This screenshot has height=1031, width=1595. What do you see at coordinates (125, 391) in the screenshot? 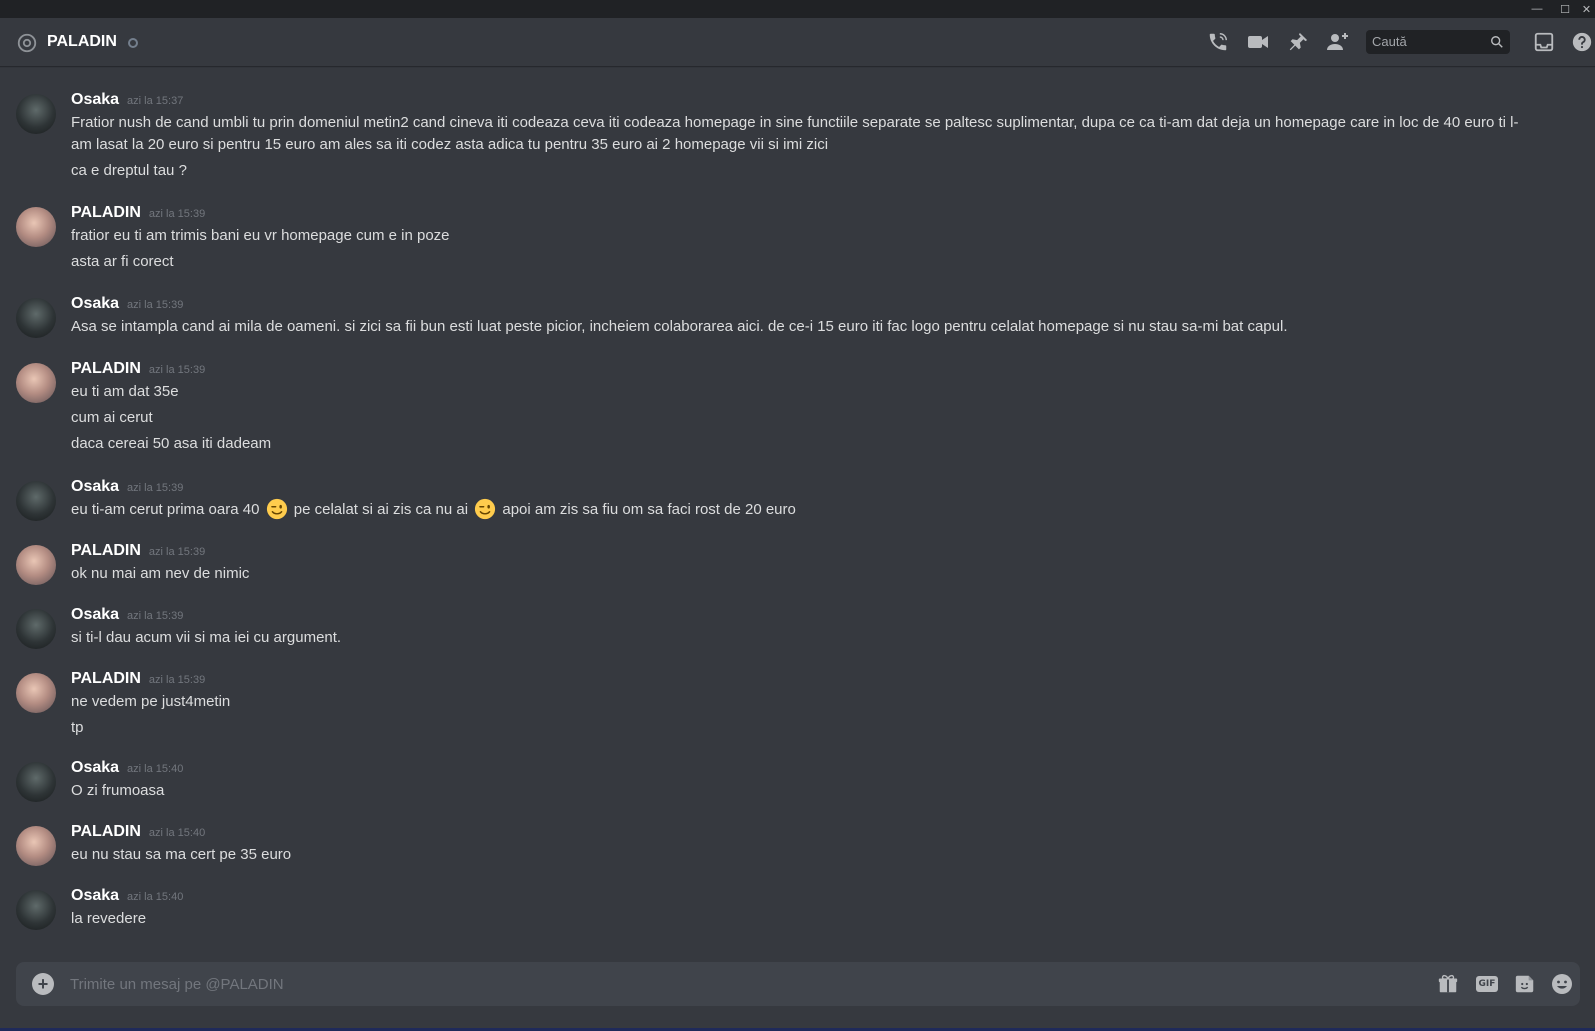
I see `message-text: eu ti am dat 35e` at bounding box center [125, 391].